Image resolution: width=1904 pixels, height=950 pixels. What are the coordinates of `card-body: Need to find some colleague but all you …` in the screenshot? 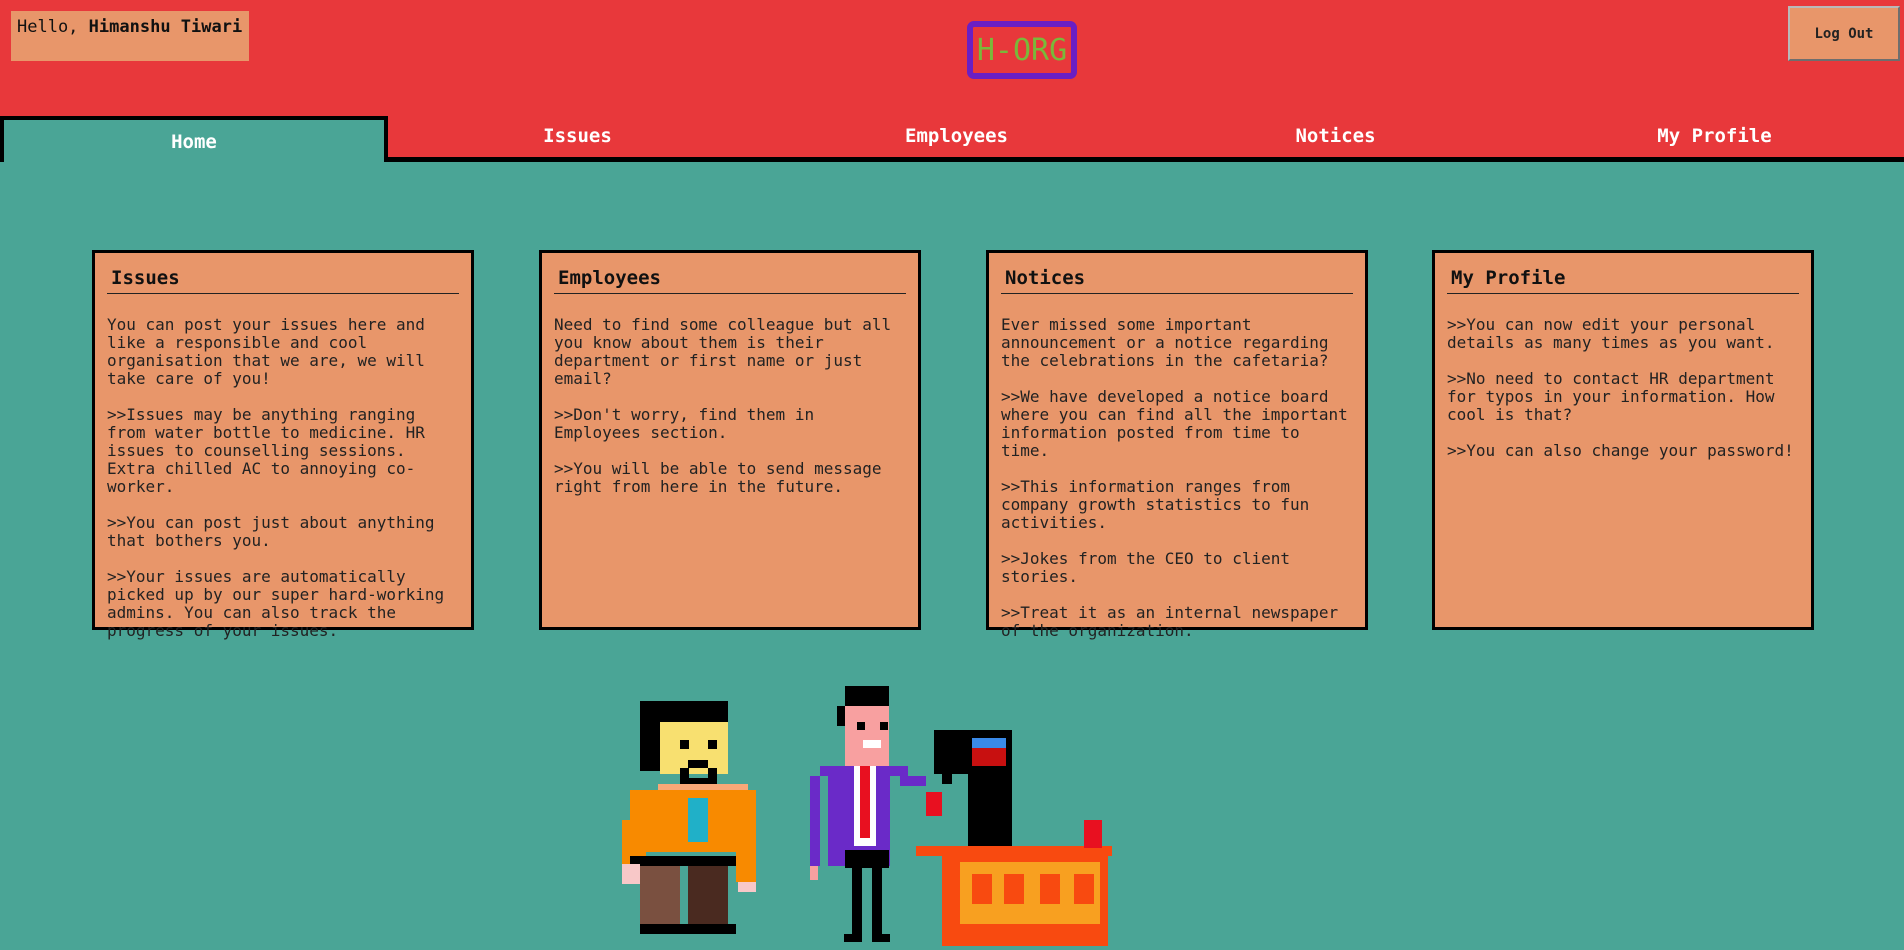 It's located at (730, 406).